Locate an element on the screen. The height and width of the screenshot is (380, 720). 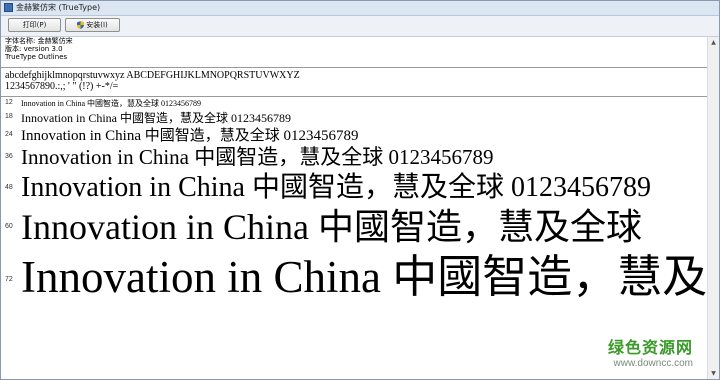
print-button: 打印(P) is located at coordinates (34, 25).